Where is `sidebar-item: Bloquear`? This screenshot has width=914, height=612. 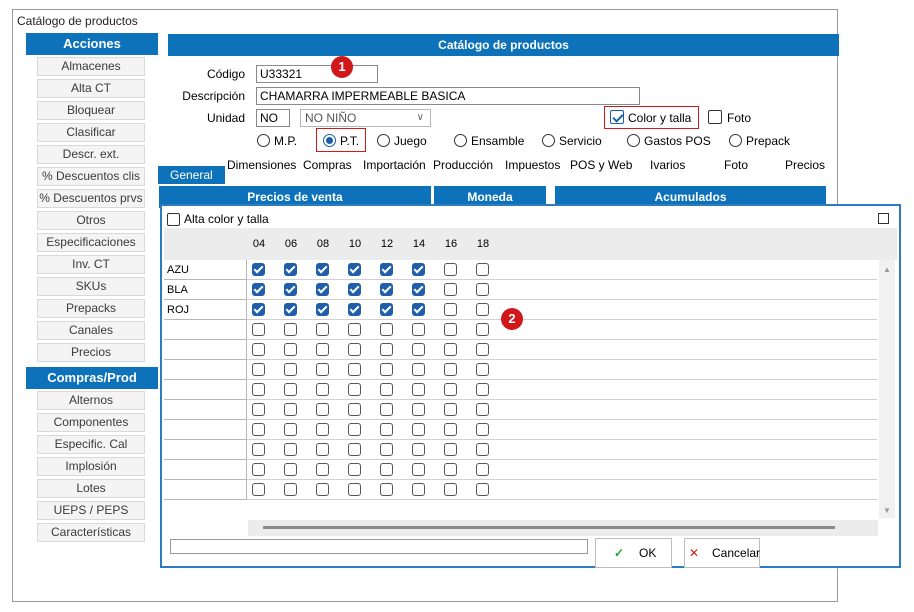
sidebar-item: Bloquear is located at coordinates (91, 110).